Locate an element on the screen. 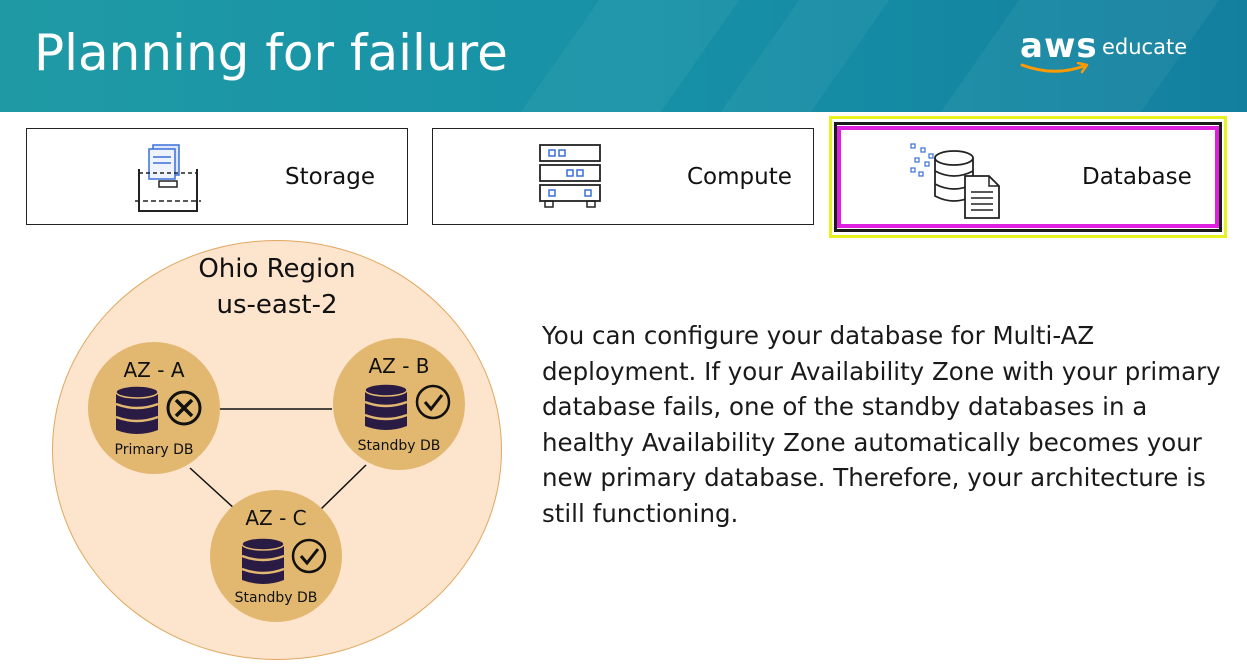  az-c-zone: AZ - C Standby DB is located at coordinates (276, 556).